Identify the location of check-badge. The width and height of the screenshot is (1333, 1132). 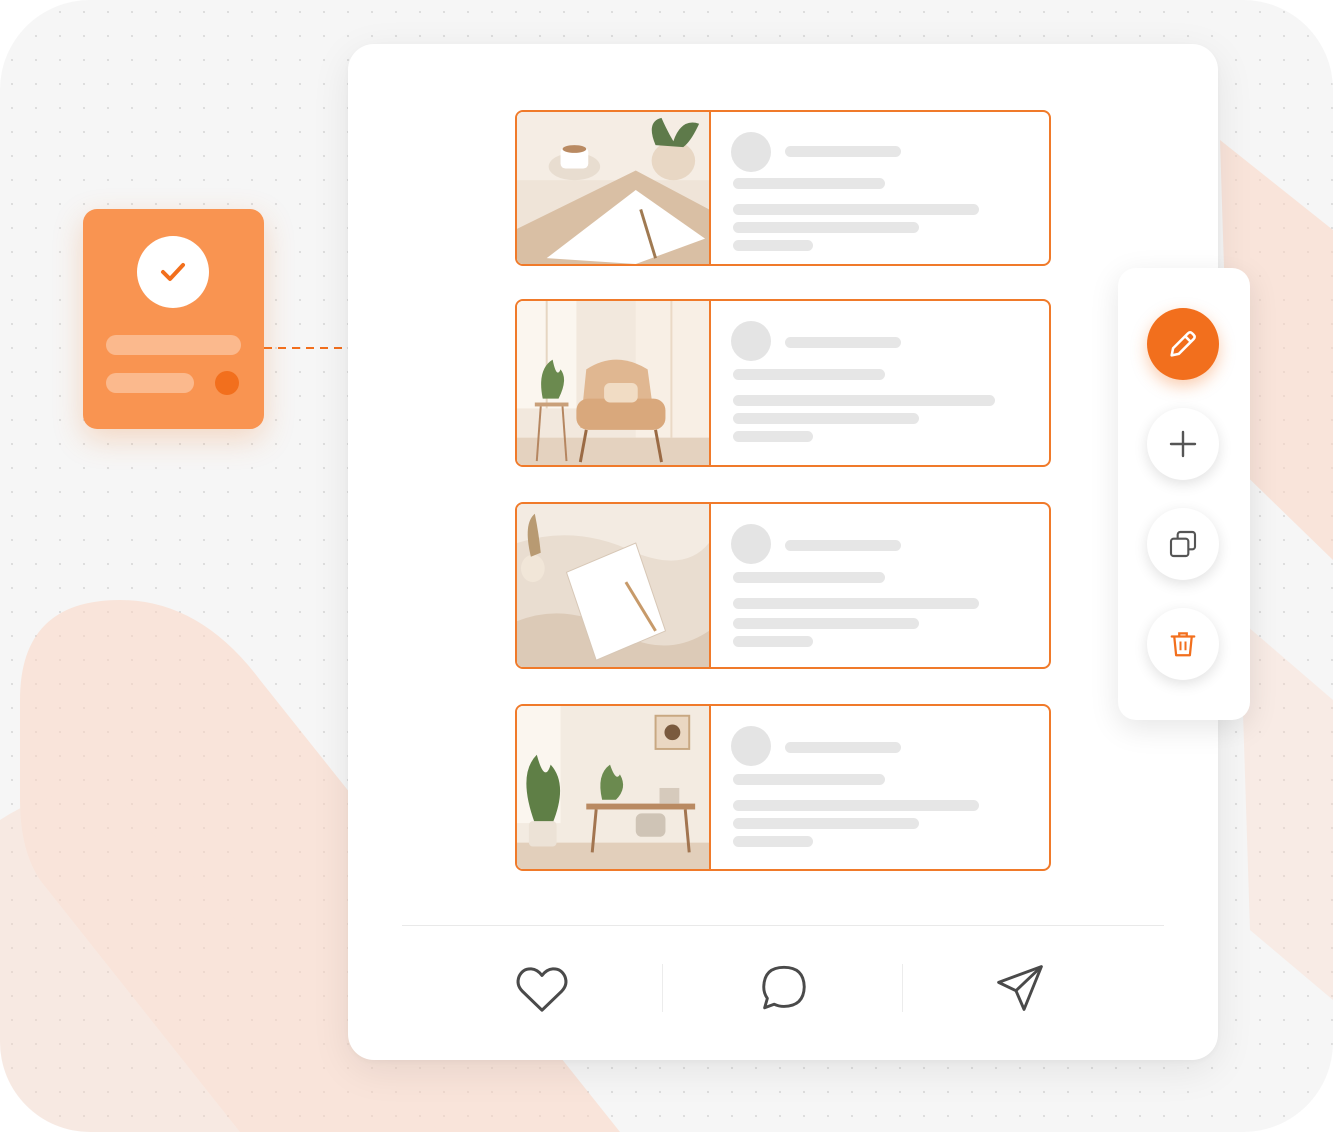
(173, 272).